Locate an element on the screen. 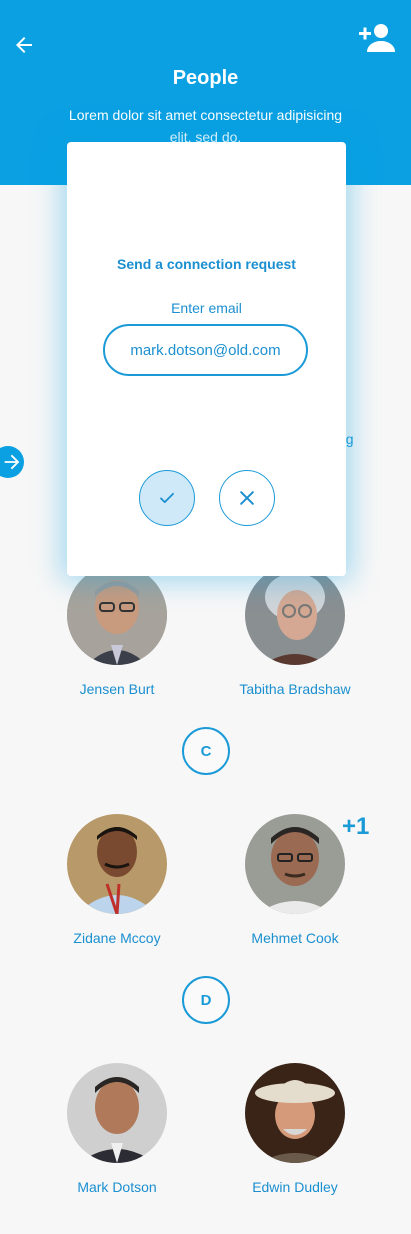  add-user-icon is located at coordinates (377, 37).